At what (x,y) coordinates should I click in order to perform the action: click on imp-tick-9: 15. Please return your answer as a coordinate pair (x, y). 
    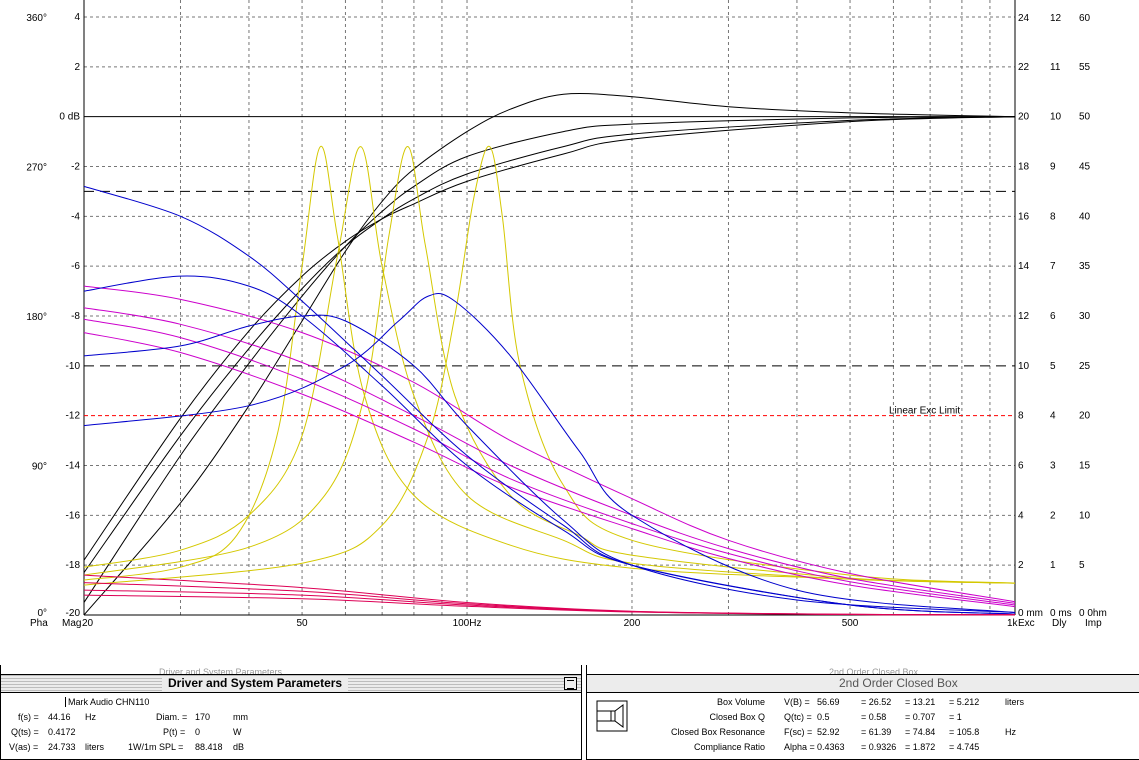
    Looking at the image, I should click on (1085, 466).